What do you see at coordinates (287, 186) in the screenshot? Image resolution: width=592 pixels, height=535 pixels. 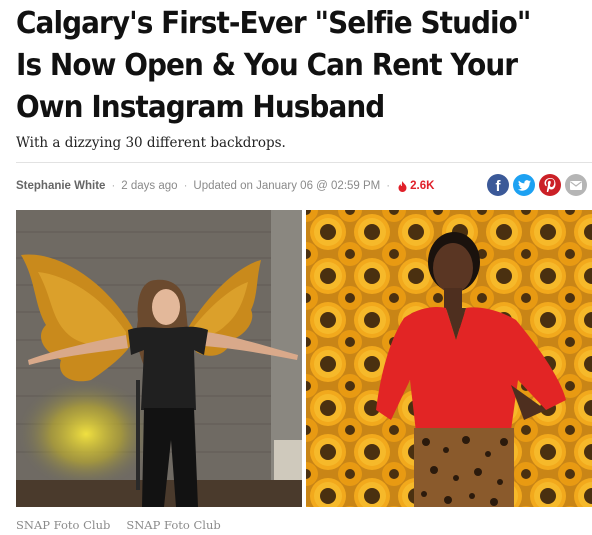 I see `updated-date: Updated on January 06 @ 02:59 PM` at bounding box center [287, 186].